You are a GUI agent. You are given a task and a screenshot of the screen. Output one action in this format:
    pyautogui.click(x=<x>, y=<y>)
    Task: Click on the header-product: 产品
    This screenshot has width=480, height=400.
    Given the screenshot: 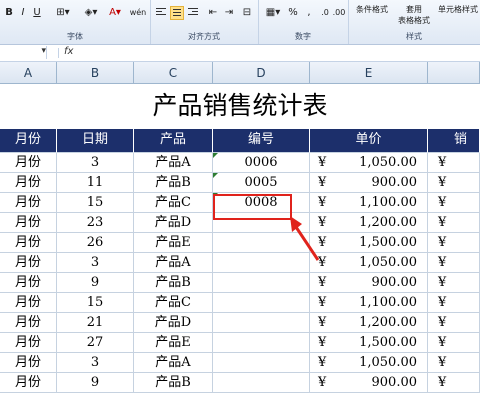 What is the action you would take?
    pyautogui.click(x=173, y=141)
    